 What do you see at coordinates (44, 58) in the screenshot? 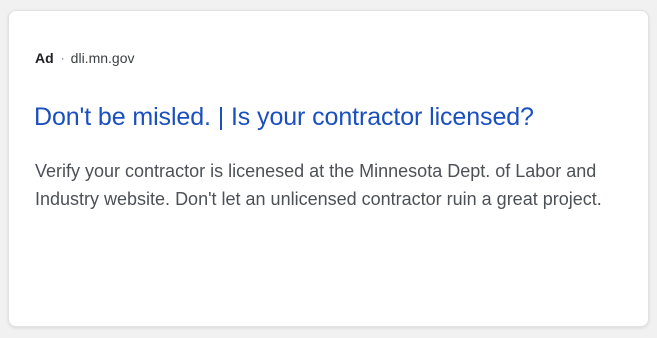
I see `ad-label: Ad` at bounding box center [44, 58].